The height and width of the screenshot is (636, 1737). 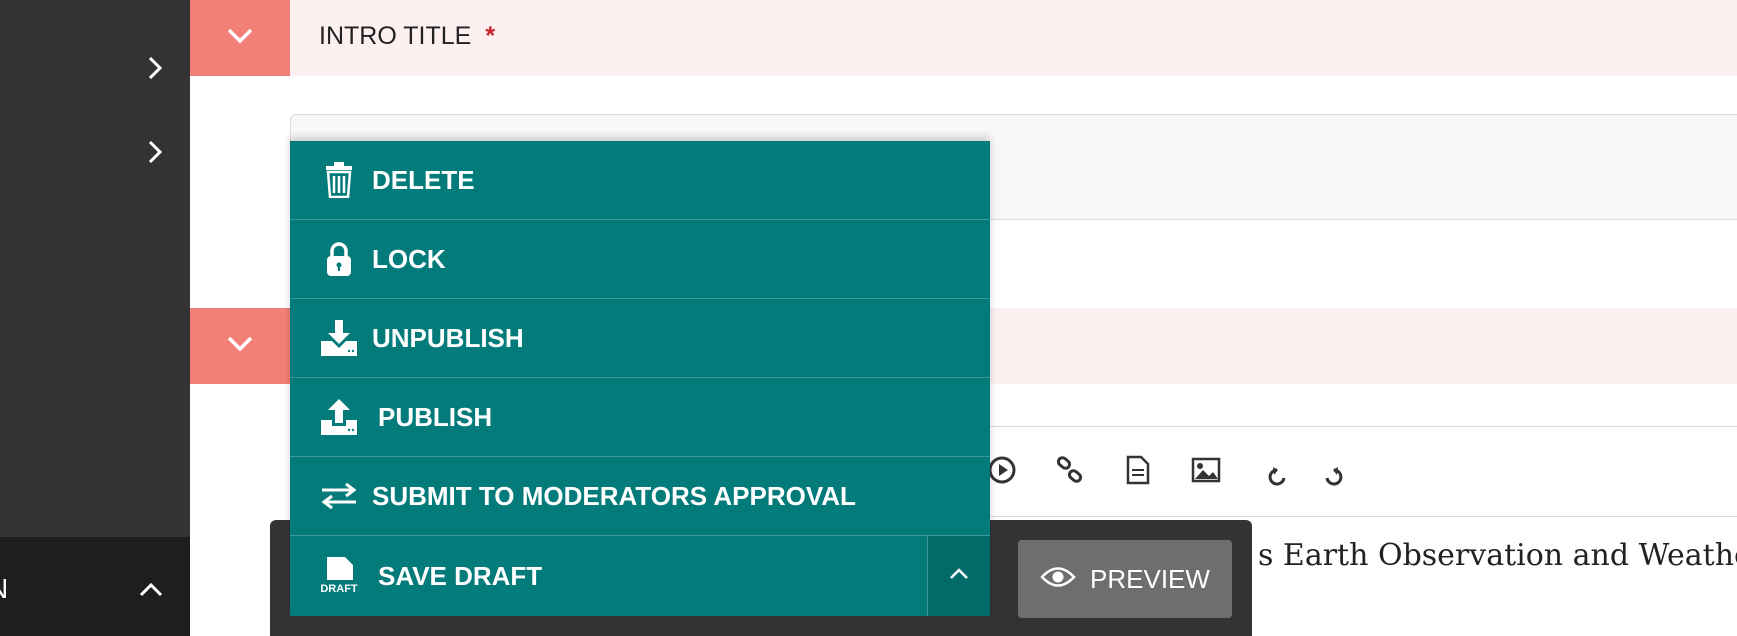 What do you see at coordinates (1150, 578) in the screenshot?
I see `preview-label: PREVIEW` at bounding box center [1150, 578].